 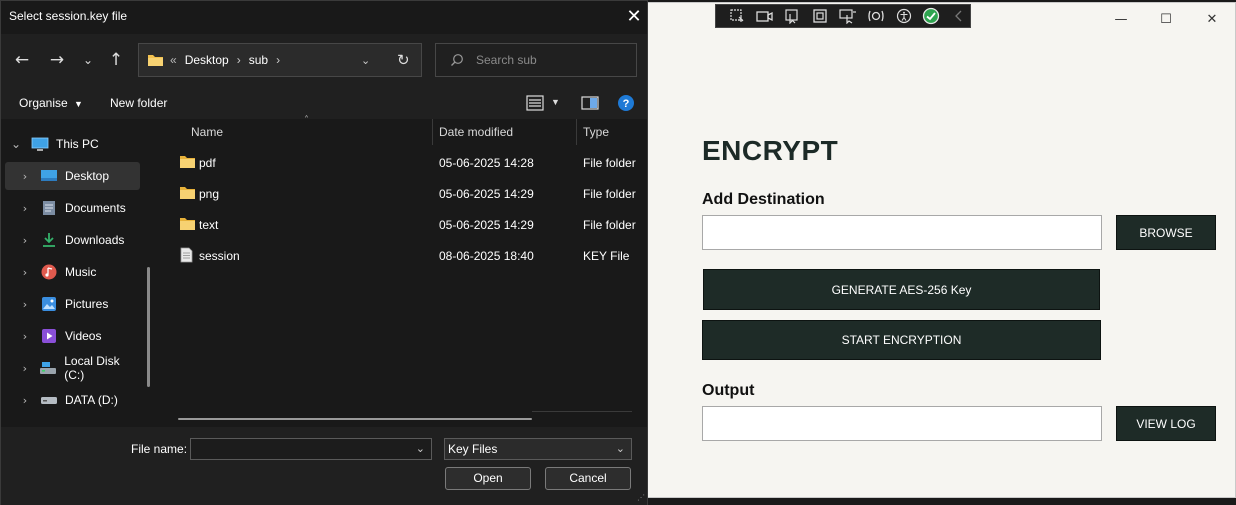 I want to click on navigation-bar: ← → ⌄ ↑ « Desktop › sub › ⌄ ↻ Search sub, so click(x=324, y=61).